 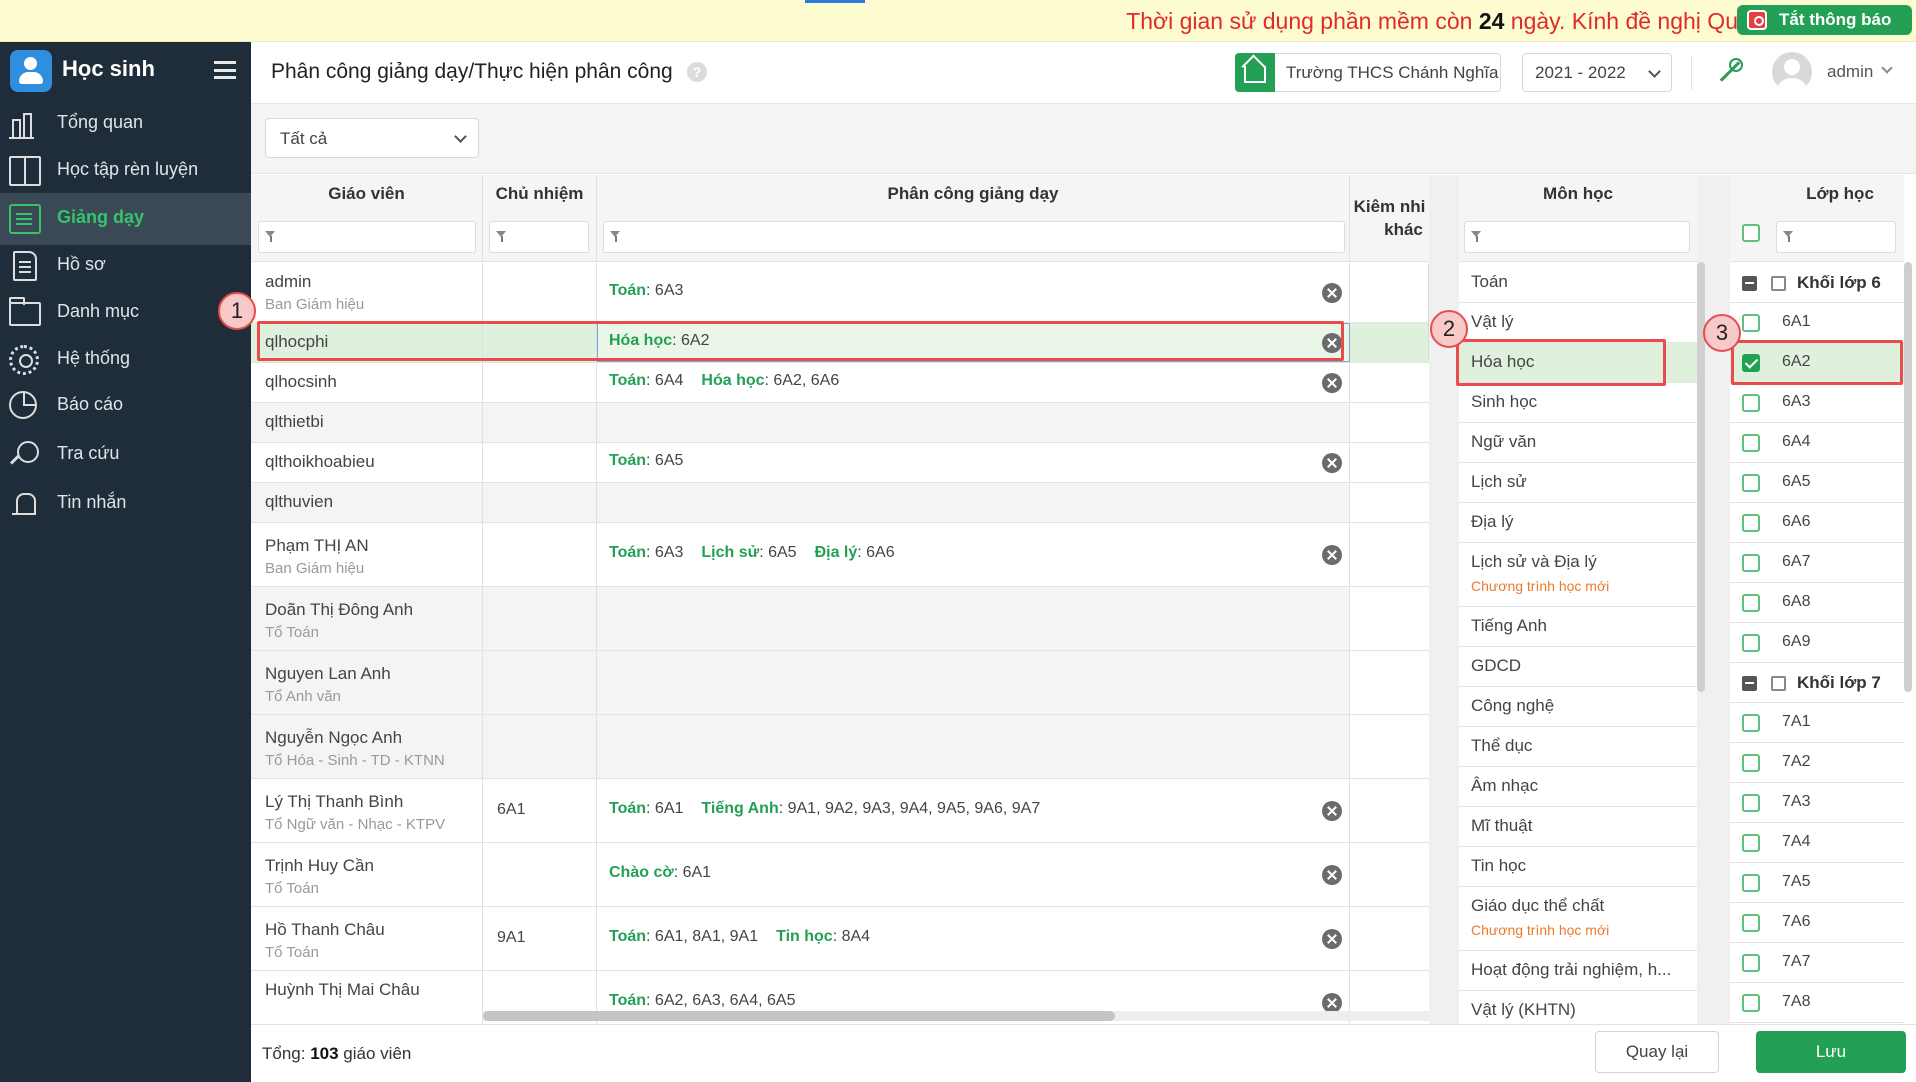 What do you see at coordinates (1578, 747) in the screenshot?
I see `subject-item: Thể dục` at bounding box center [1578, 747].